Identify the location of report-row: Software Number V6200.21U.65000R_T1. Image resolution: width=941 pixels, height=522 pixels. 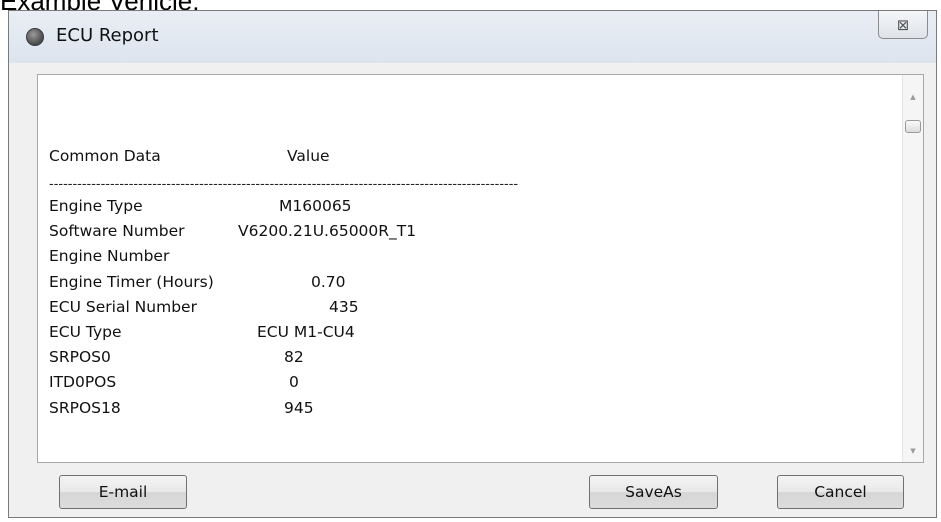
(395, 231).